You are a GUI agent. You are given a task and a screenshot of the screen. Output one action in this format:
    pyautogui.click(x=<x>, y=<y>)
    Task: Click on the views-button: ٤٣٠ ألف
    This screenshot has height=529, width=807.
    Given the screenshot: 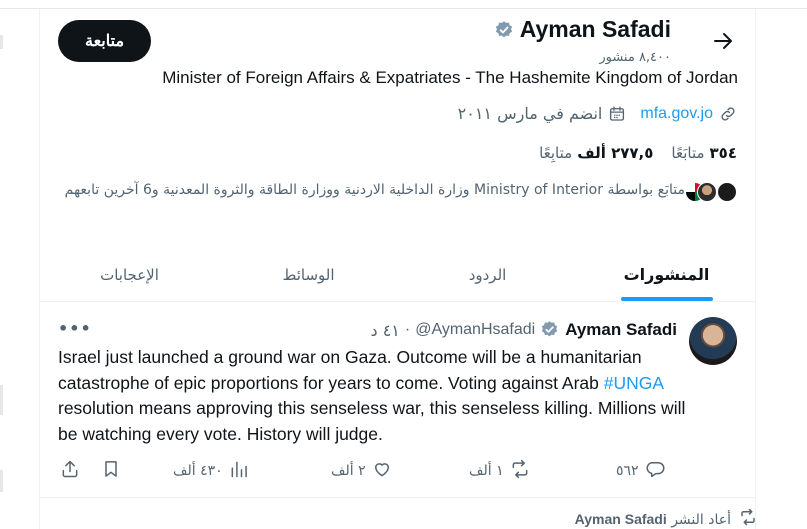 What is the action you would take?
    pyautogui.click(x=211, y=471)
    